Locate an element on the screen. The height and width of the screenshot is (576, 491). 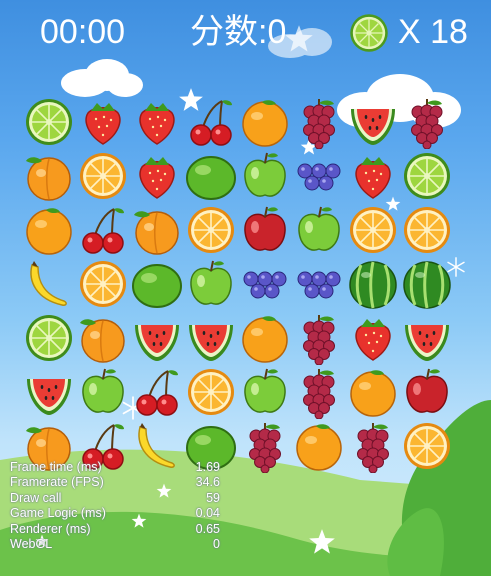
stat-label: Renderer (ms) is located at coordinates (50, 528).